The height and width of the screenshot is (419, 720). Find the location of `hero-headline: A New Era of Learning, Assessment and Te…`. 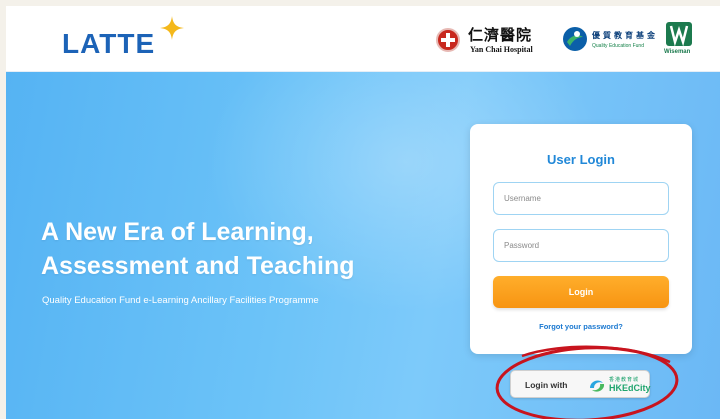

hero-headline: A New Era of Learning, Assessment and Te… is located at coordinates (241, 249).